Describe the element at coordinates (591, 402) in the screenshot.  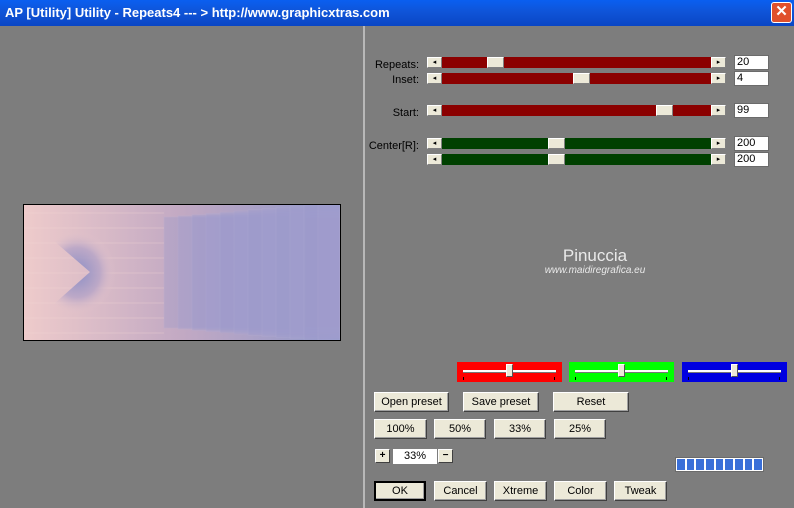
I see `reset-button: Reset` at that location.